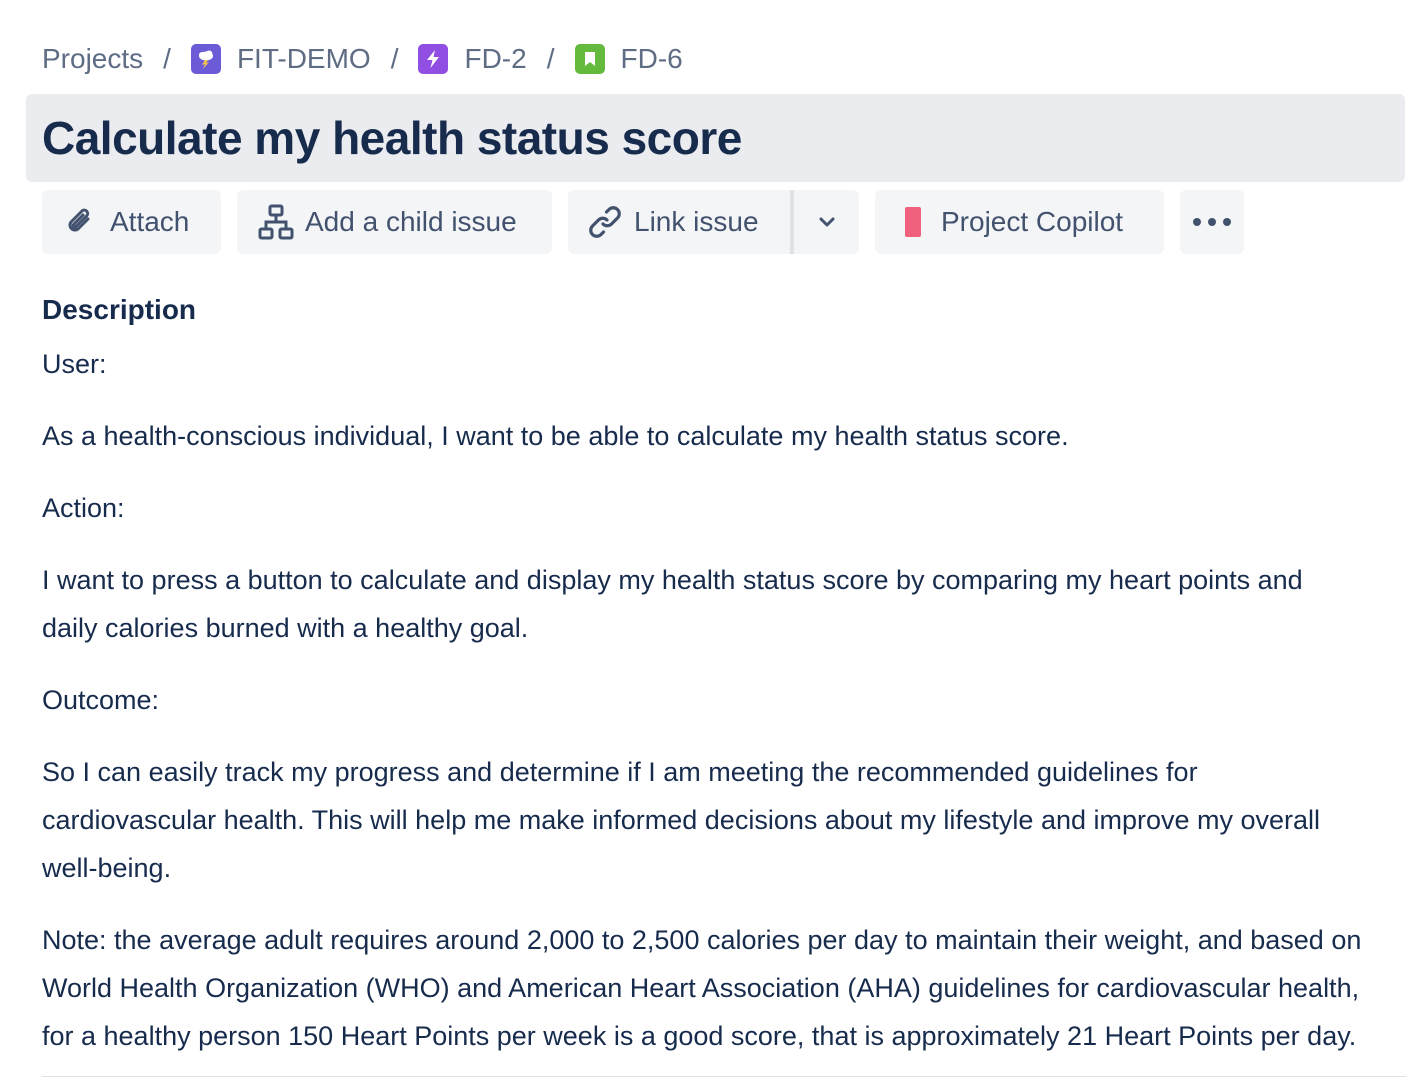 The image size is (1406, 1078). Describe the element at coordinates (74, 364) in the screenshot. I see `description-paragraph: User:` at that location.